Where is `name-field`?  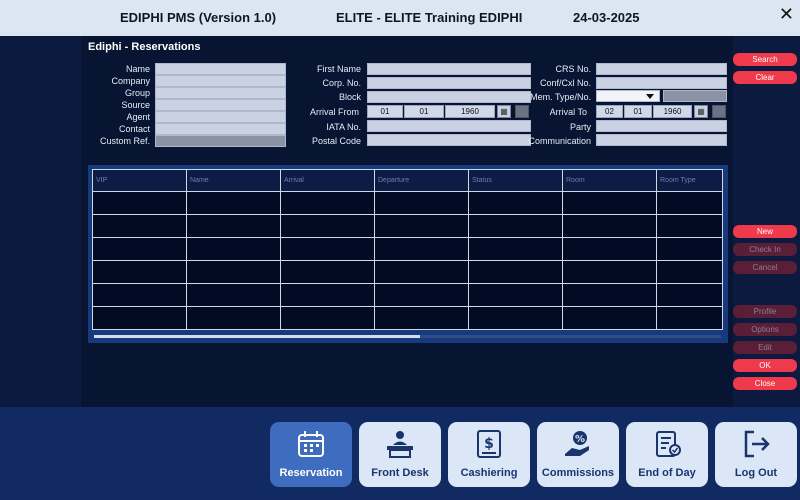 name-field is located at coordinates (220, 69).